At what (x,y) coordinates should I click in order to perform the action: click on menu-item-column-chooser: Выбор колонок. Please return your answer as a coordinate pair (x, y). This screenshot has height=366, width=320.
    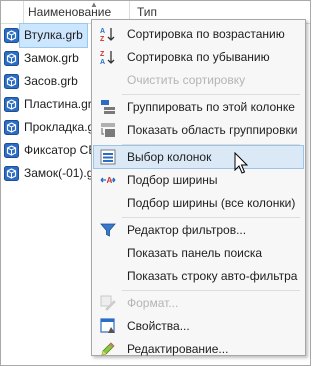
    Looking at the image, I should click on (198, 157).